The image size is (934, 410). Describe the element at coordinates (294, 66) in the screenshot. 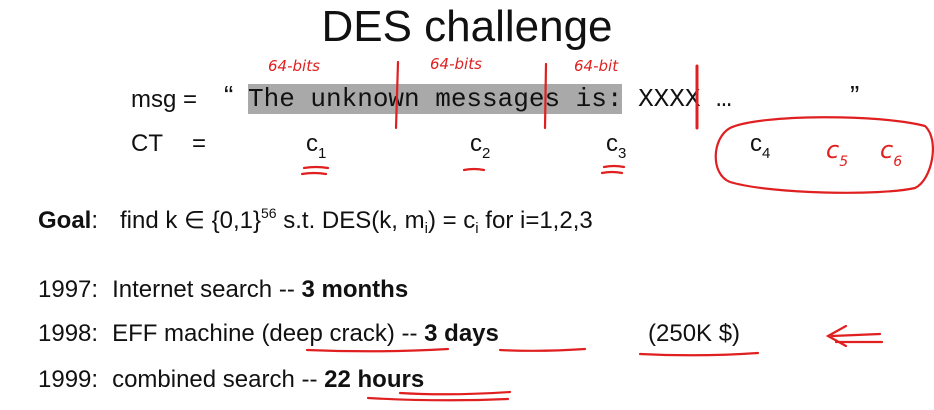

I see `block-1-size-label: 64-bits` at that location.